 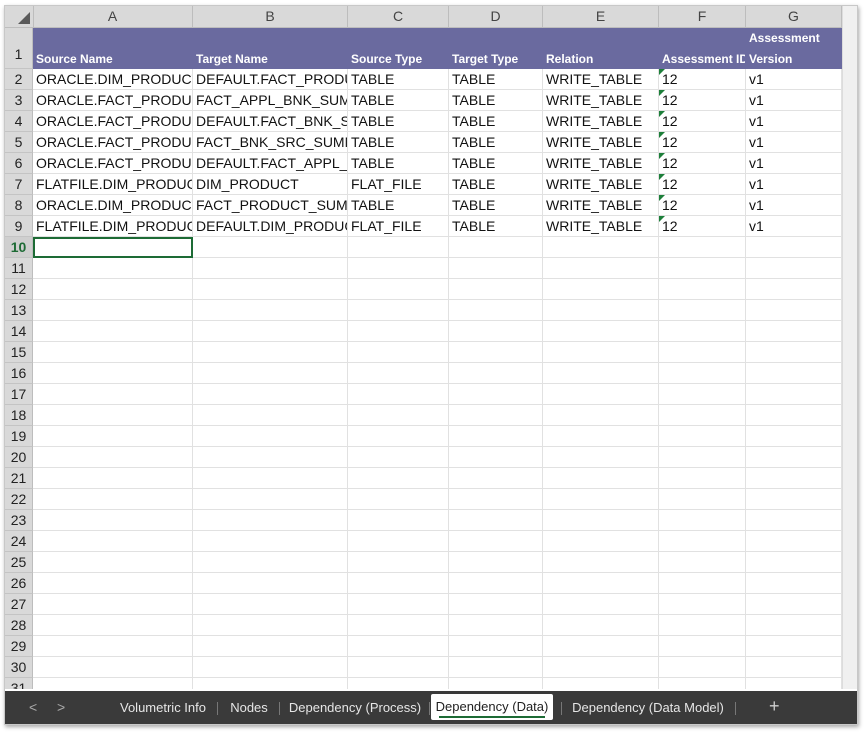 What do you see at coordinates (19, 667) in the screenshot?
I see `row-number: 30` at bounding box center [19, 667].